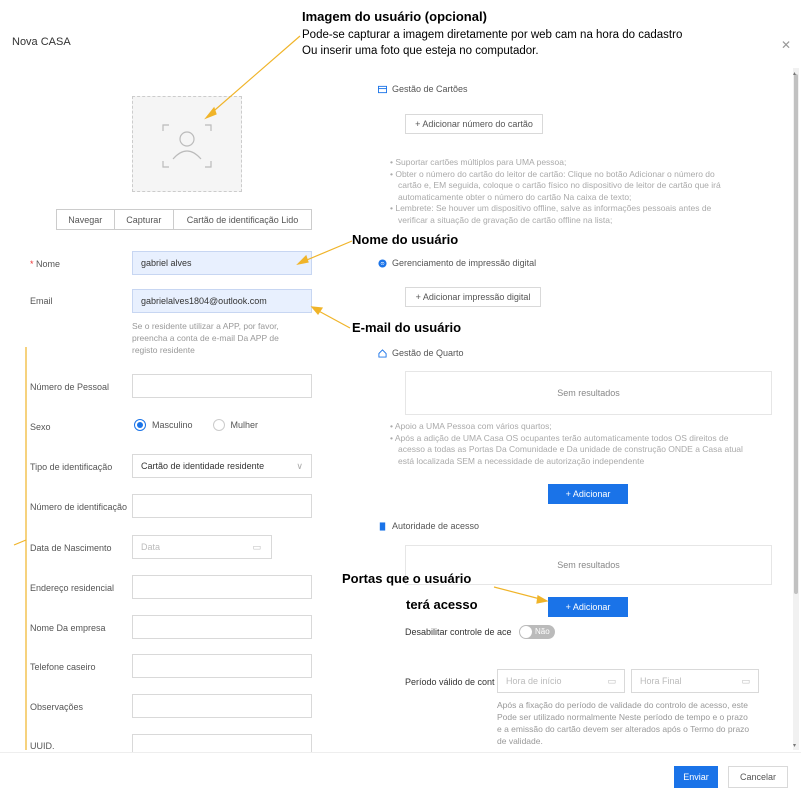 The image size is (801, 792). Describe the element at coordinates (41, 42) in the screenshot. I see `dialog-title: Nova CASA` at that location.